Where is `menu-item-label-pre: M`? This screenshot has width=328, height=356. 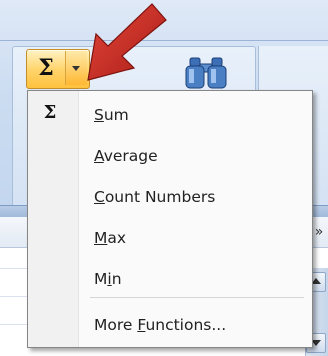
menu-item-label-pre: M is located at coordinates (101, 279).